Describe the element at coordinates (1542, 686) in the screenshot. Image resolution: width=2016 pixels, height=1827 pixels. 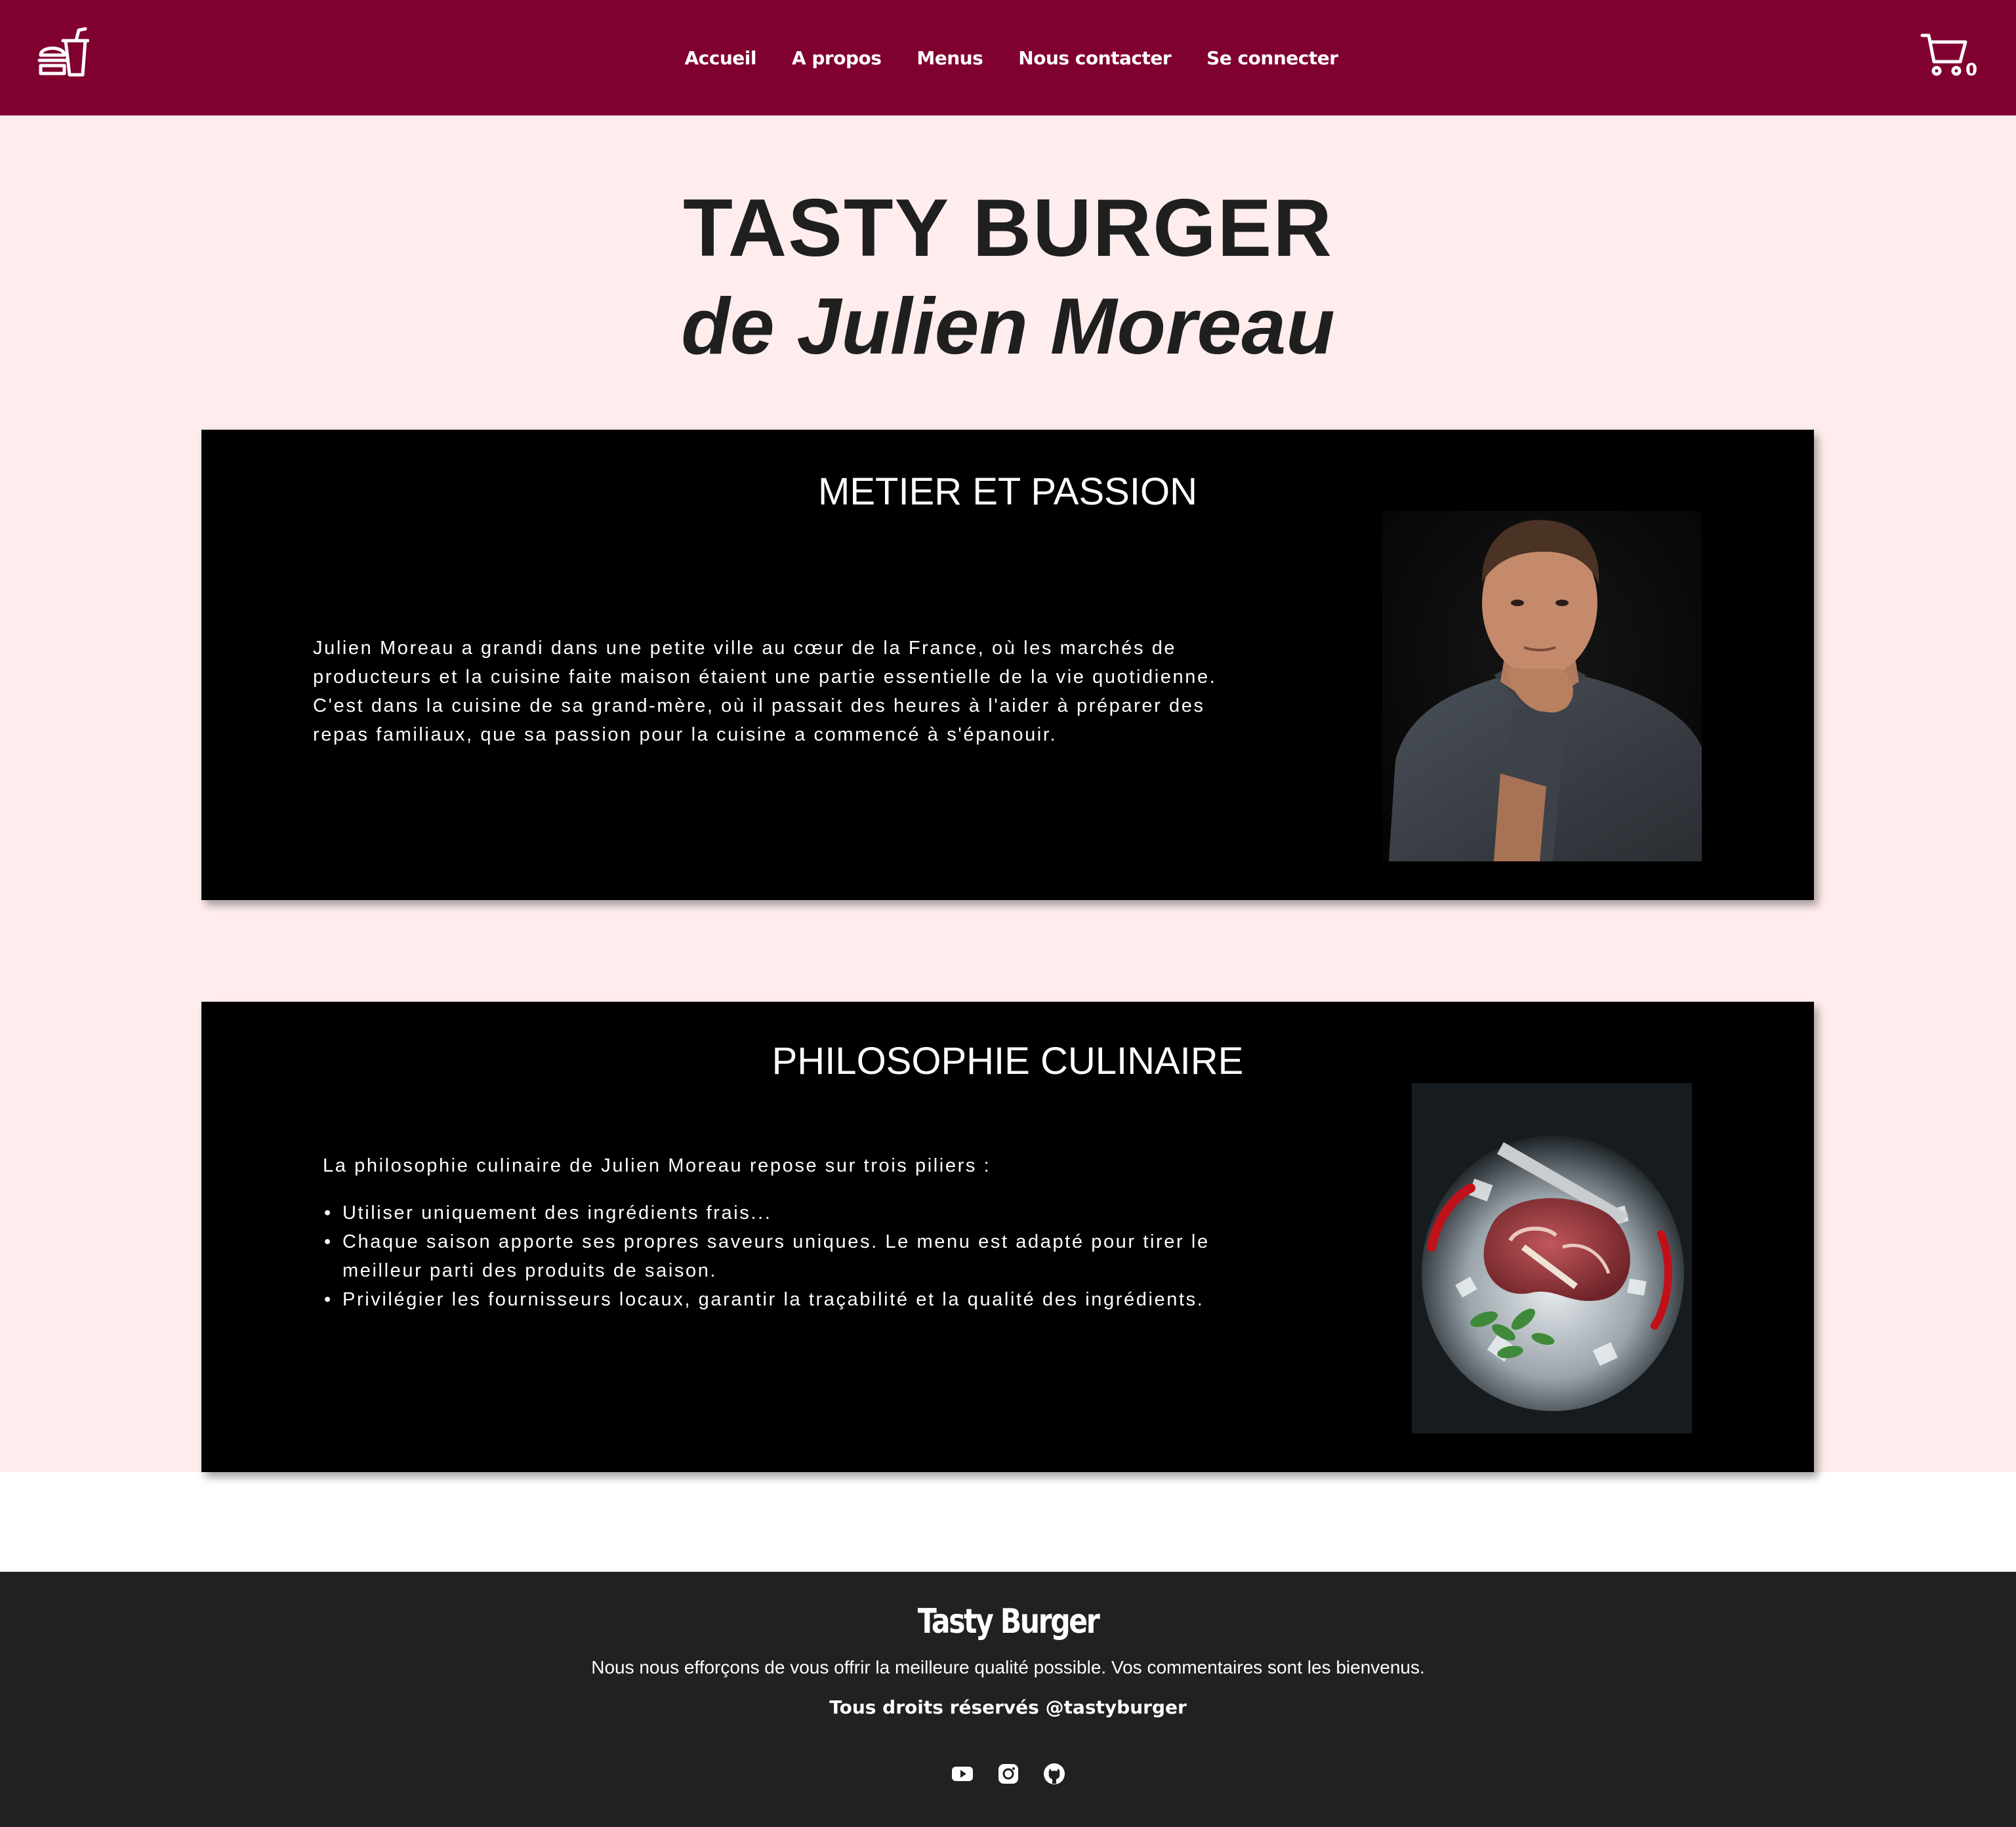
I see `chef-portrait-image` at that location.